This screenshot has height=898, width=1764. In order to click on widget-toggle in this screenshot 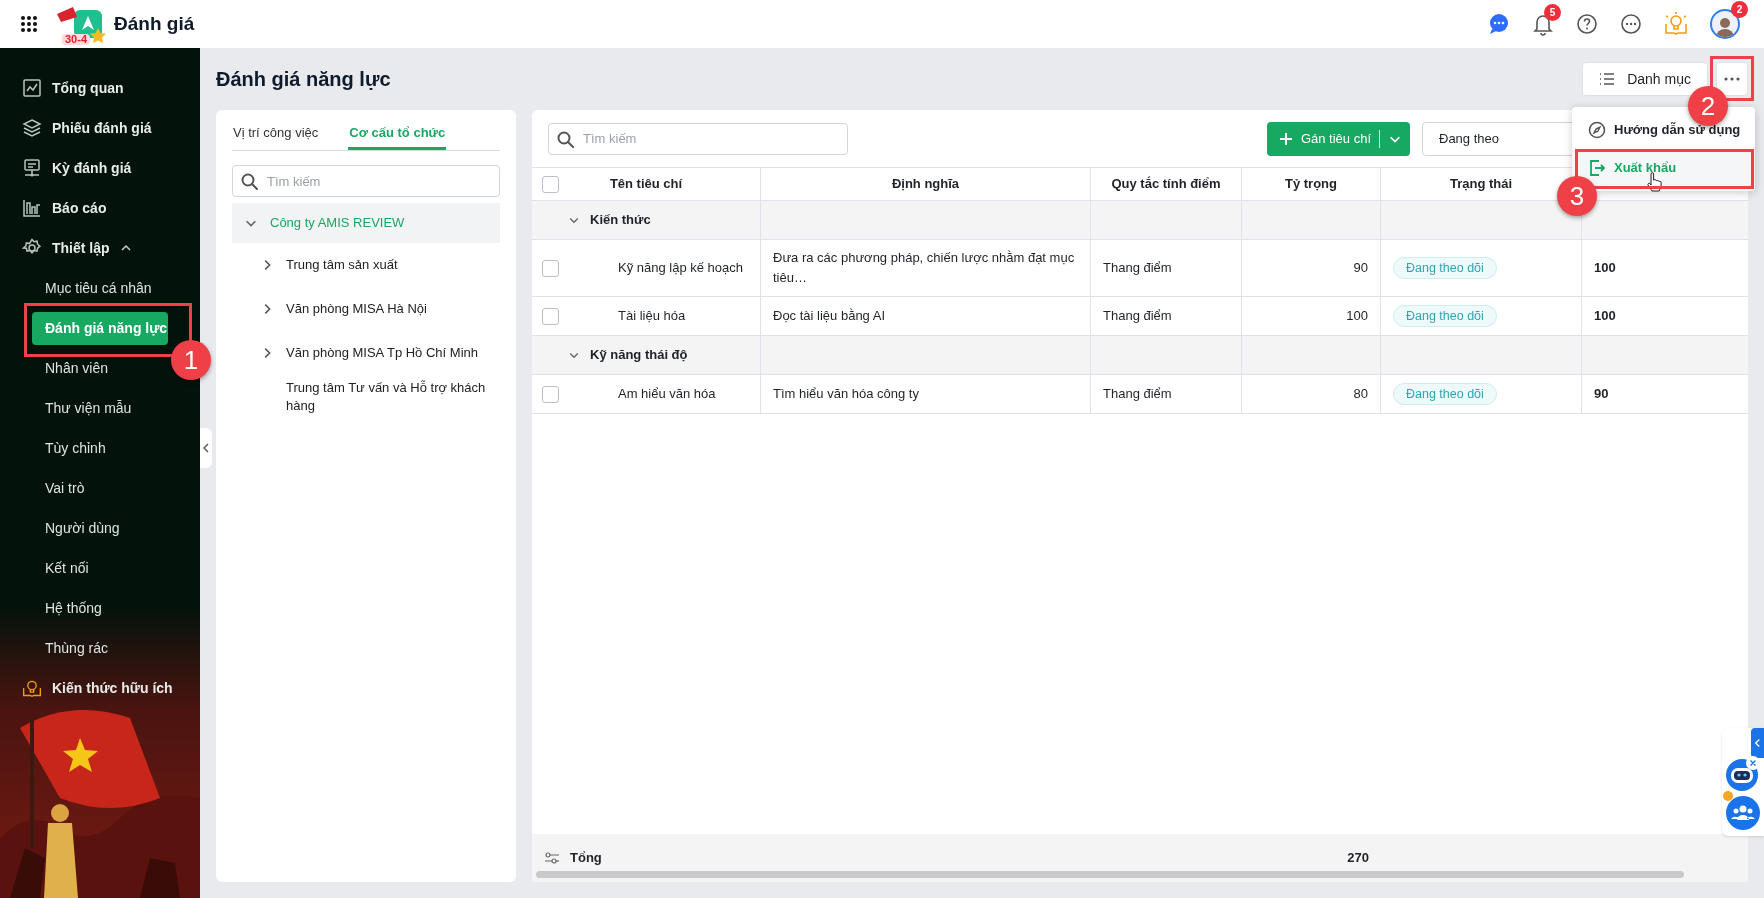, I will do `click(1757, 743)`.